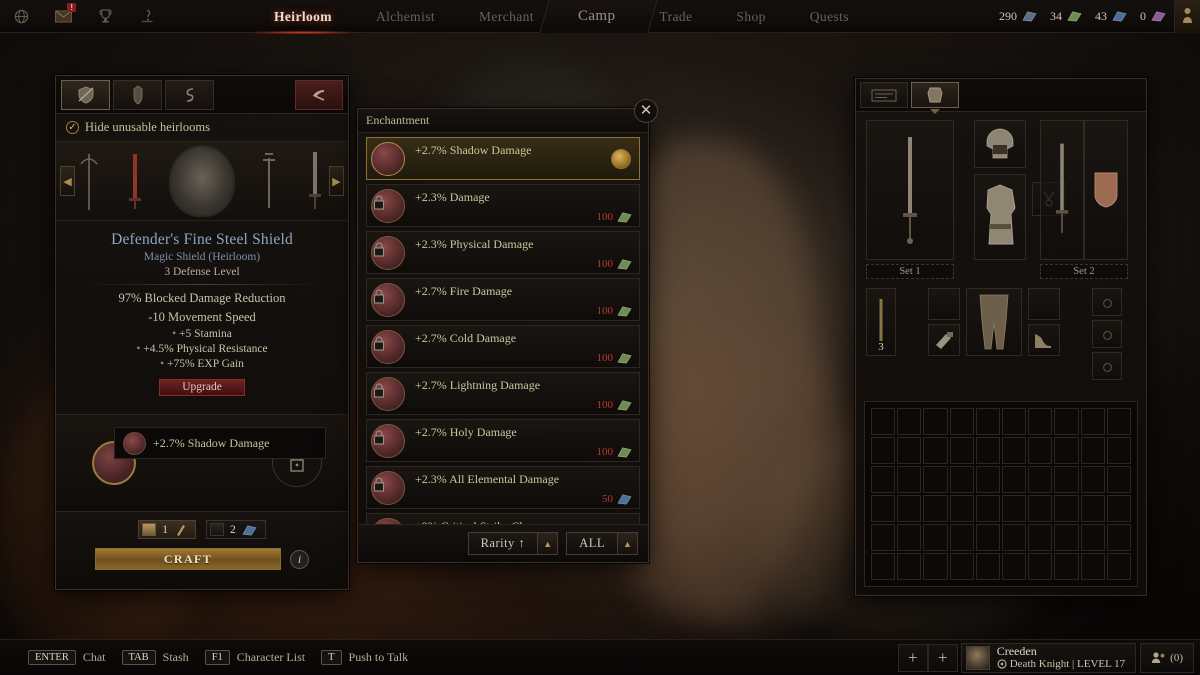  Describe the element at coordinates (503, 252) in the screenshot. I see `enchantment-row-physical-damage: +2.3% Physical Damage 100` at that location.